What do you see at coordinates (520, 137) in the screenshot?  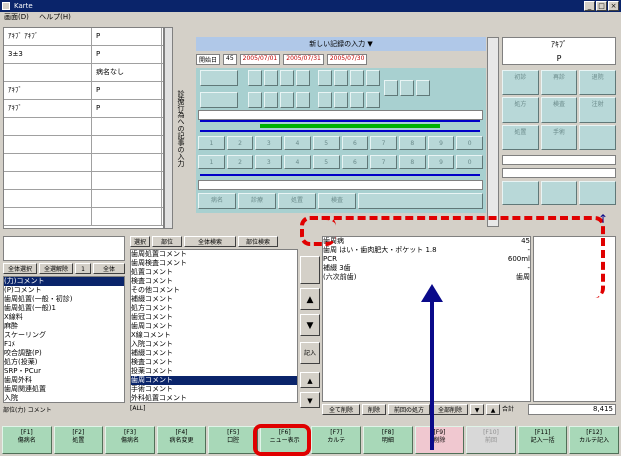 I see `right-btn-7: 処置` at bounding box center [520, 137].